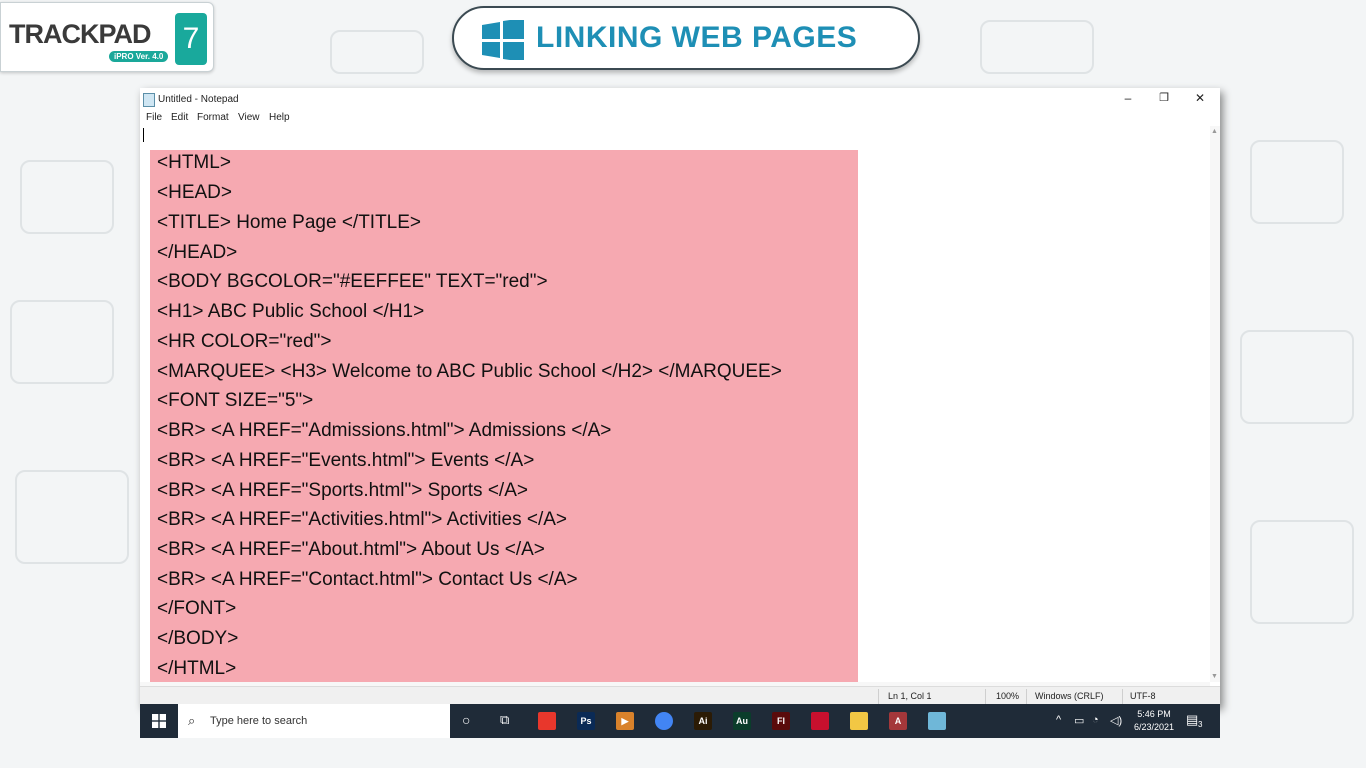  I want to click on code-line: <BODY BGCOLOR="#EEFFEE" TEXT="red">, so click(352, 281).